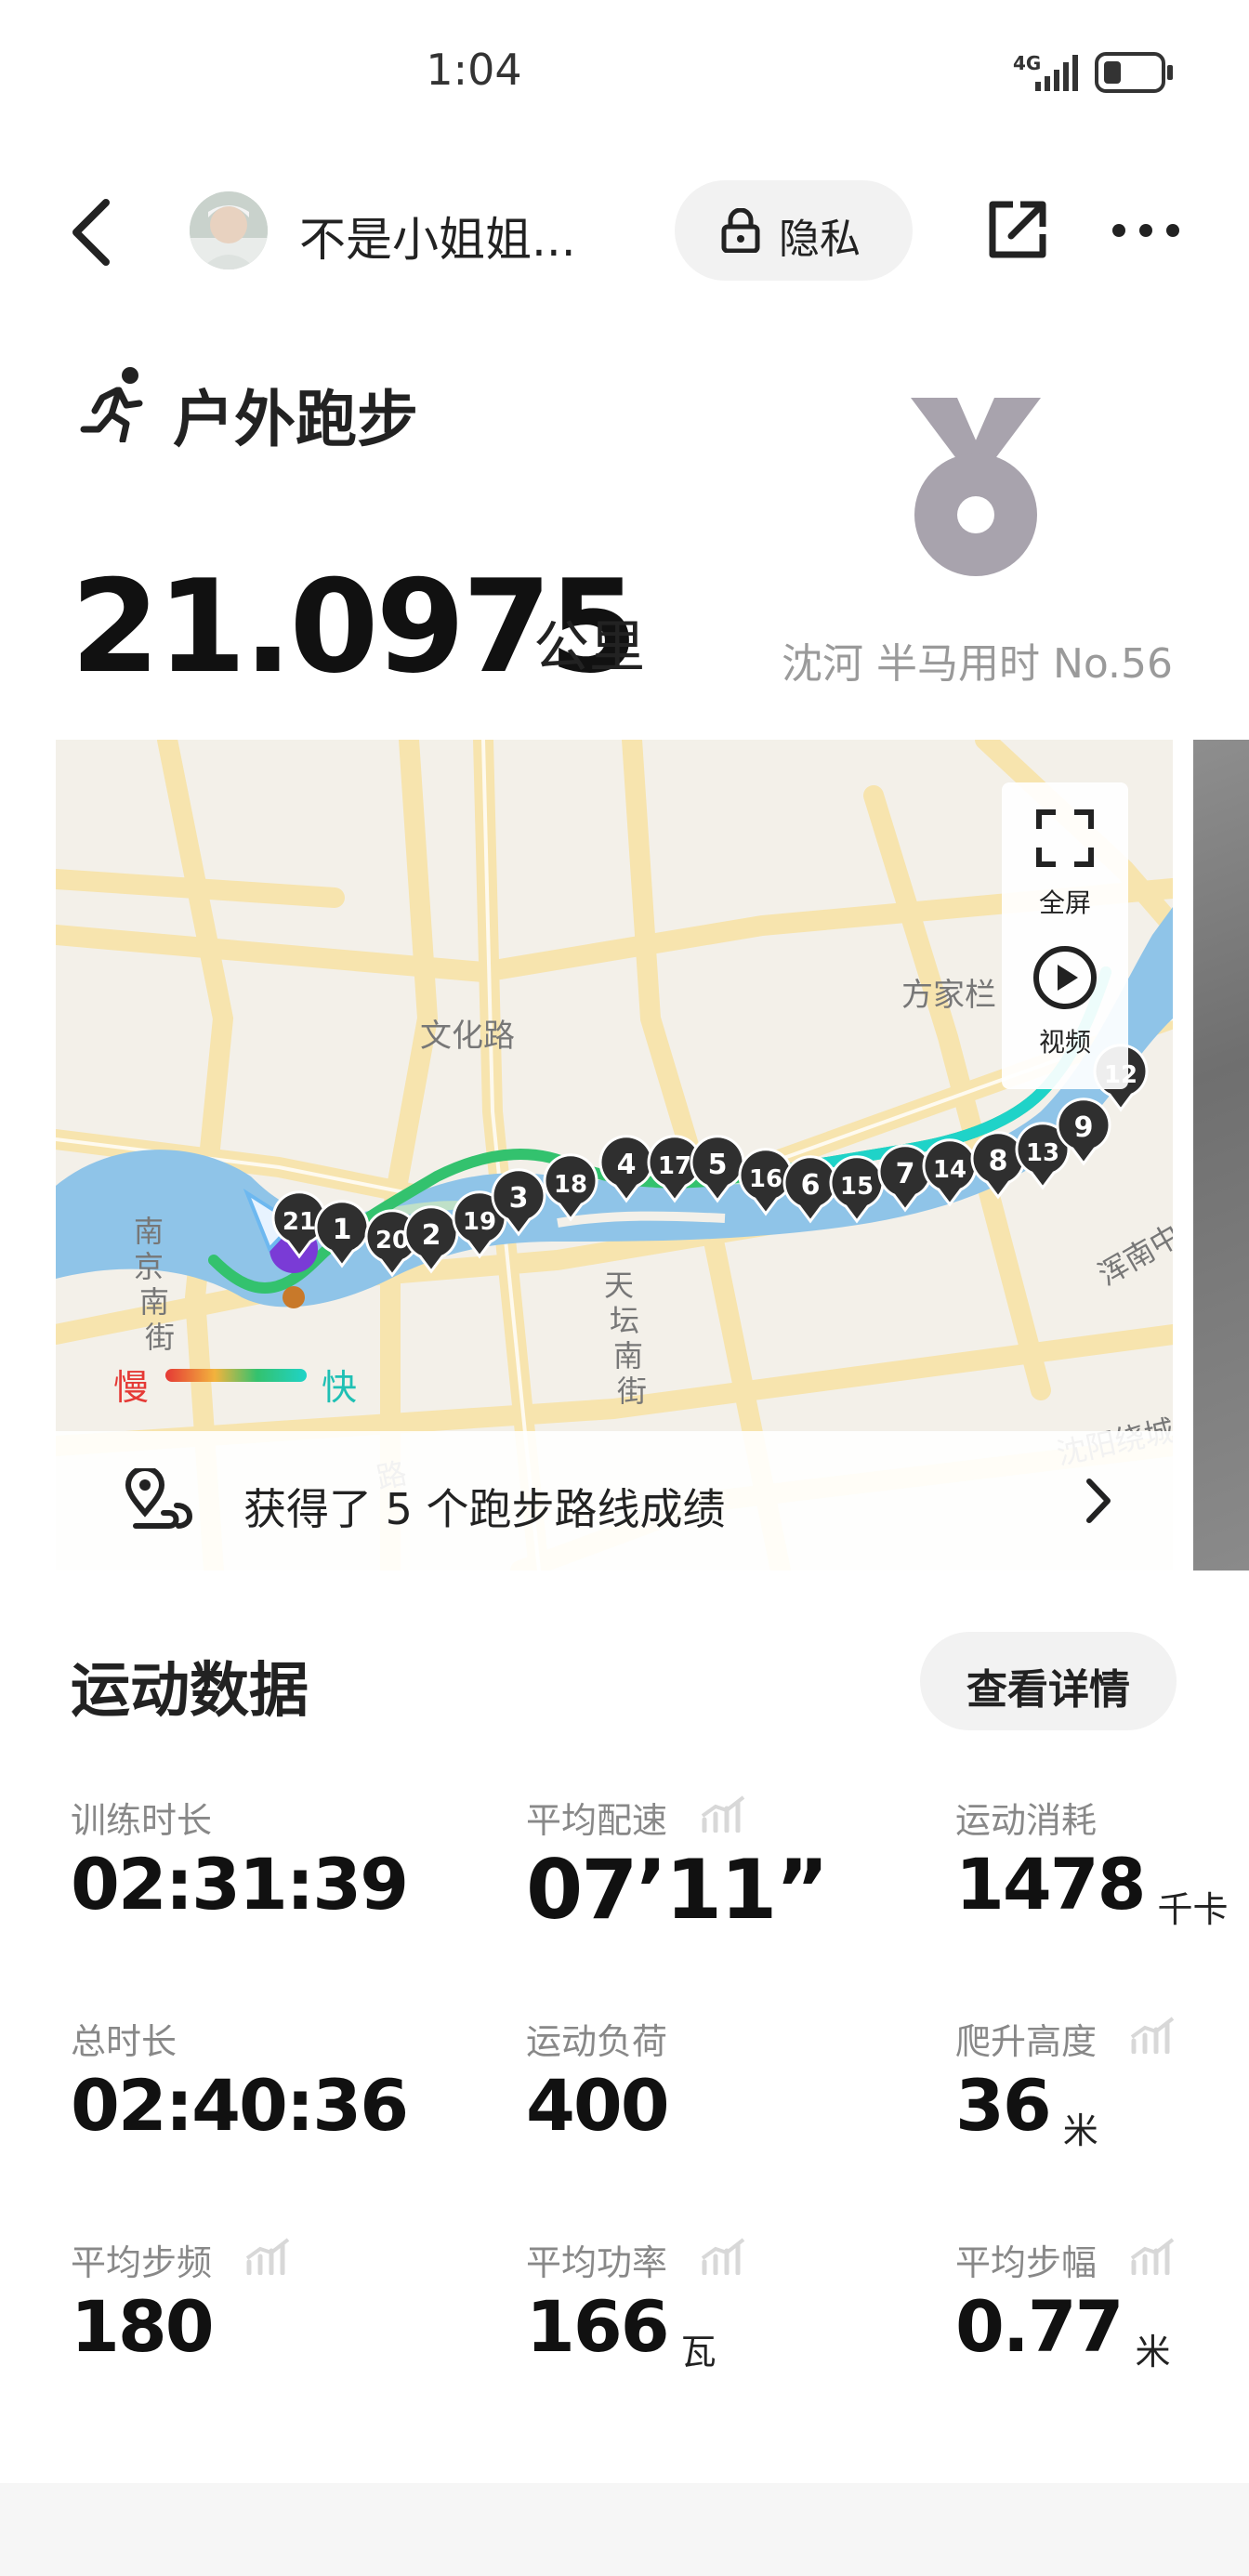 The height and width of the screenshot is (2576, 1249). What do you see at coordinates (1065, 838) in the screenshot?
I see `fullscreen-icon` at bounding box center [1065, 838].